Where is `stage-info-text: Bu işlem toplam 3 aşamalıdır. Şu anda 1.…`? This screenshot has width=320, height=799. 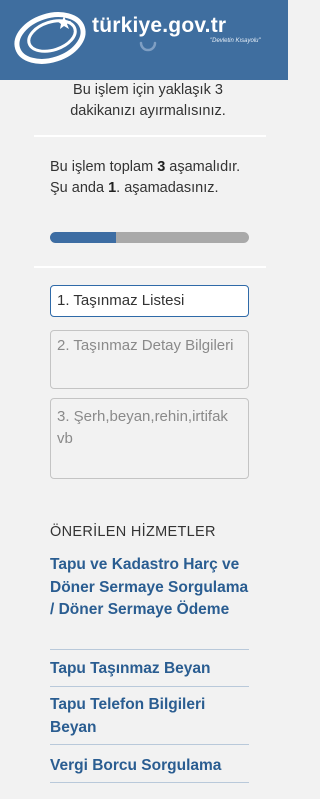 stage-info-text: Bu işlem toplam 3 aşamalıdır. Şu anda 1.… is located at coordinates (155, 178).